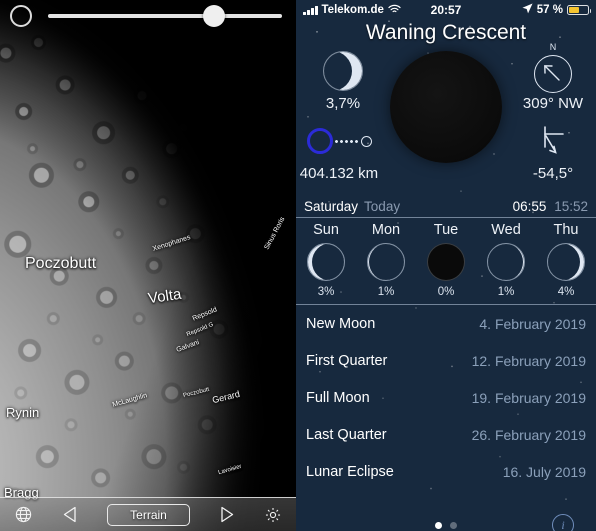 This screenshot has height=531, width=596. What do you see at coordinates (528, 360) in the screenshot?
I see `event-date: 12. February 2019` at bounding box center [528, 360].